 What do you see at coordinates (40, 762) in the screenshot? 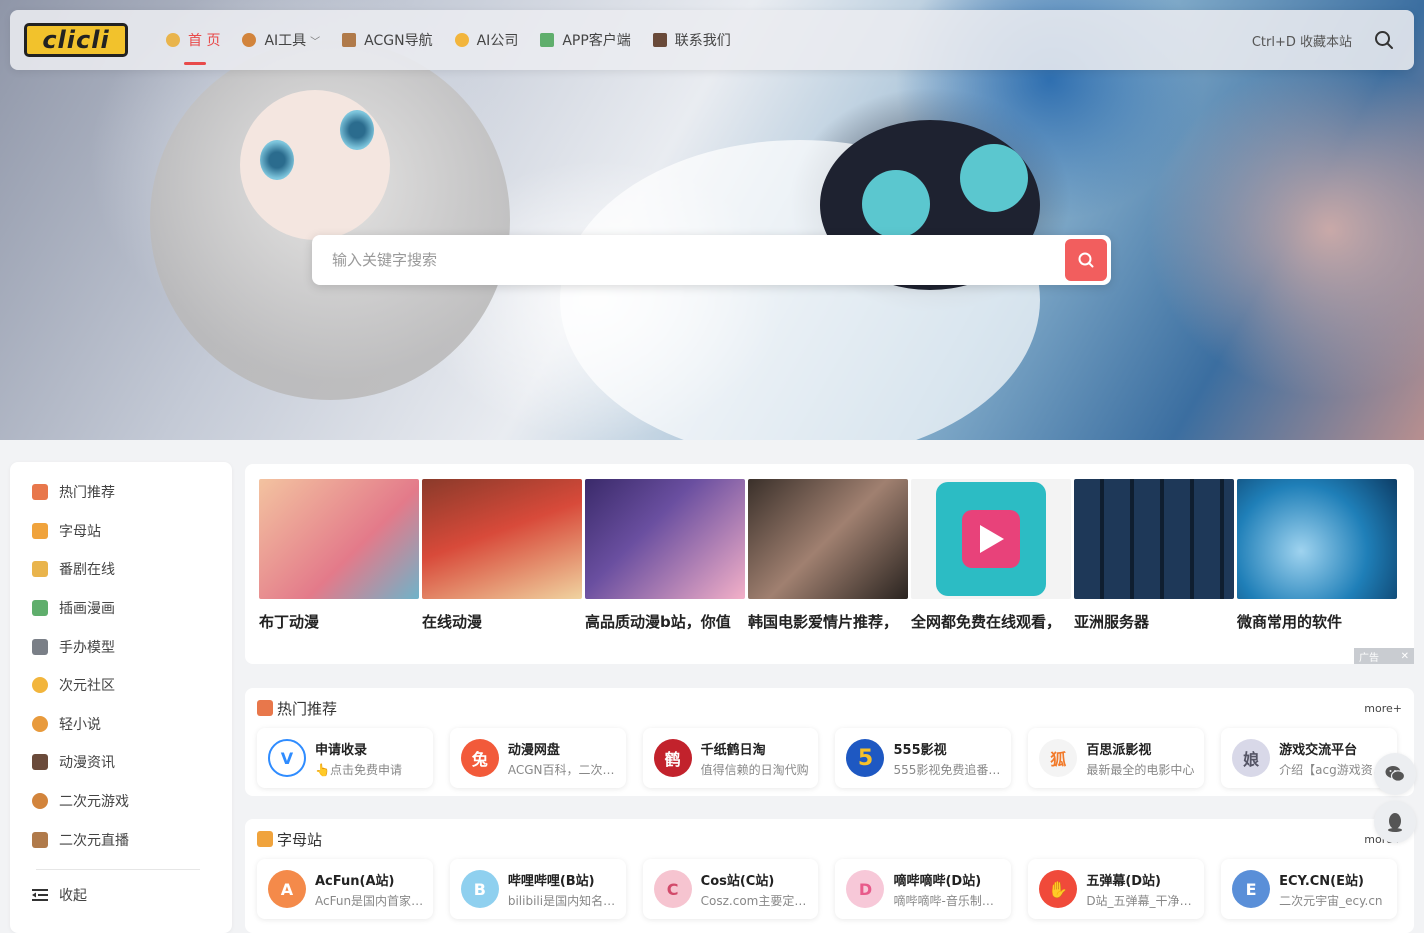
I see `news-icon` at bounding box center [40, 762].